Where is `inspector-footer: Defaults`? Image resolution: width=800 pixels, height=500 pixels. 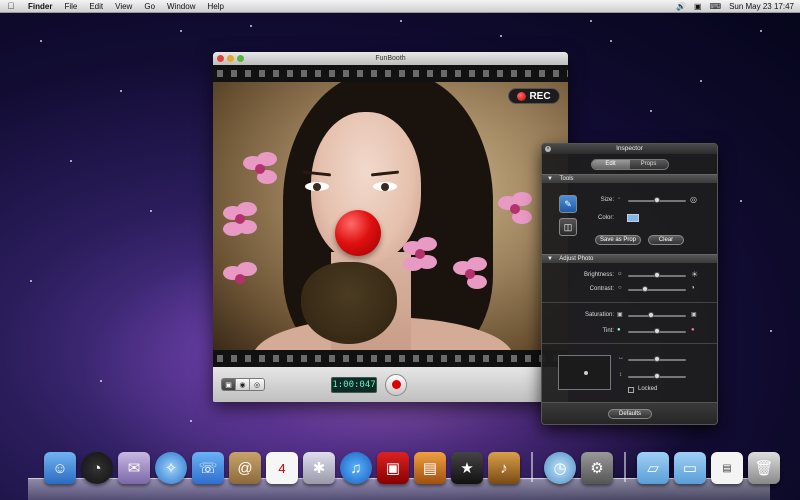 inspector-footer: Defaults is located at coordinates (629, 413).